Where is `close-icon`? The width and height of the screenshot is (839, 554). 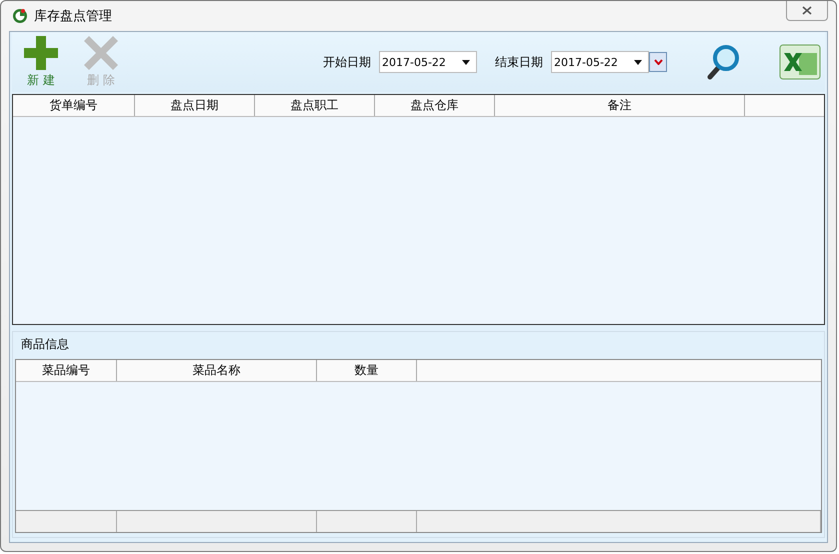 close-icon is located at coordinates (807, 10).